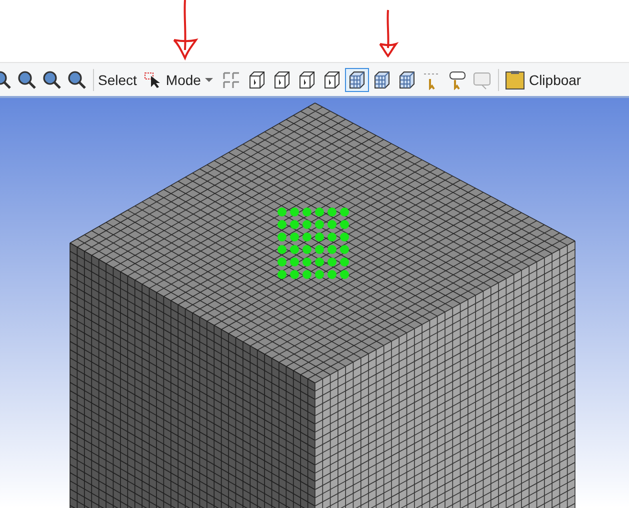 This screenshot has height=508, width=629. What do you see at coordinates (356, 80) in the screenshot?
I see `toolbar-button` at bounding box center [356, 80].